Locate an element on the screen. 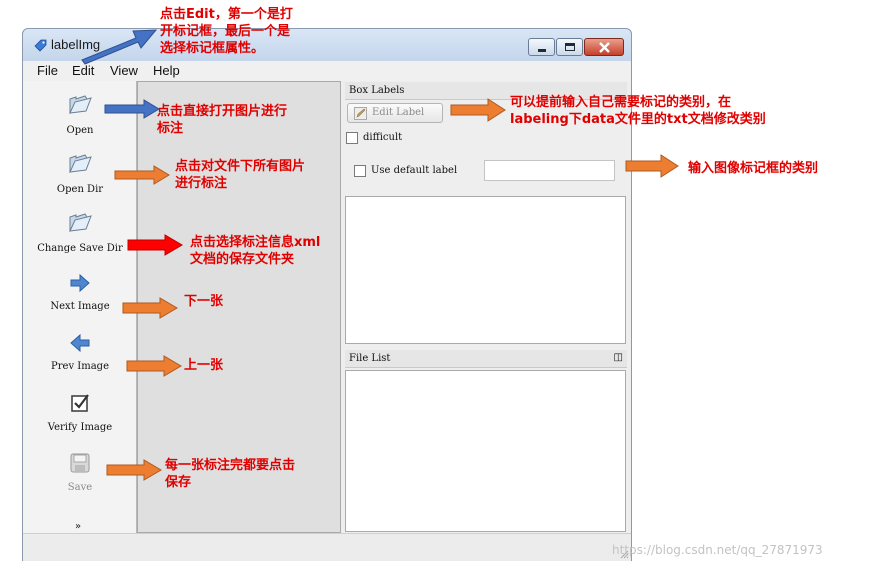 Image resolution: width=875 pixels, height=571 pixels. float-icon: ◫ is located at coordinates (618, 357).